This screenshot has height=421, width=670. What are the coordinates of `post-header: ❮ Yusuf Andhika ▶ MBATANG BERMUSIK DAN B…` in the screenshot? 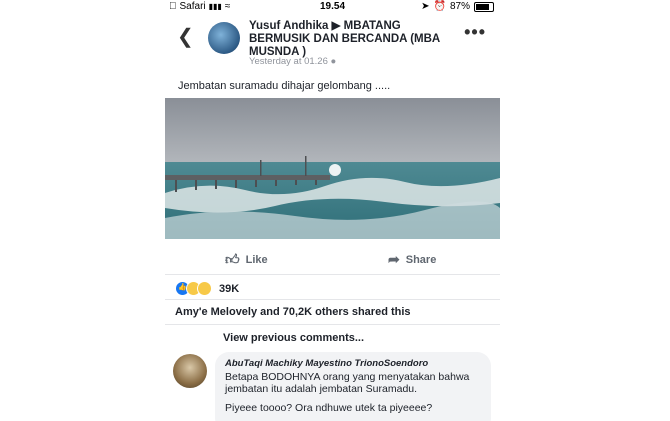 It's located at (332, 42).